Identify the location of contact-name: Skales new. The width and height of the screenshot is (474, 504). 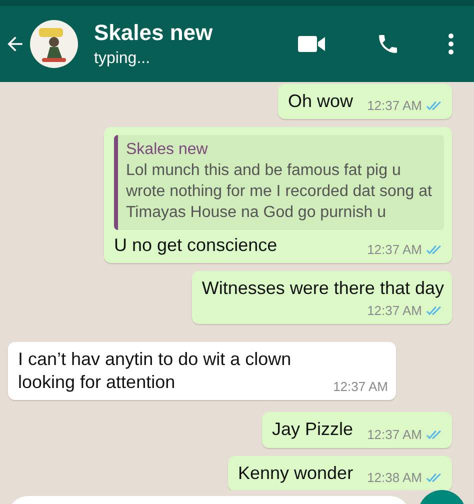
(171, 33).